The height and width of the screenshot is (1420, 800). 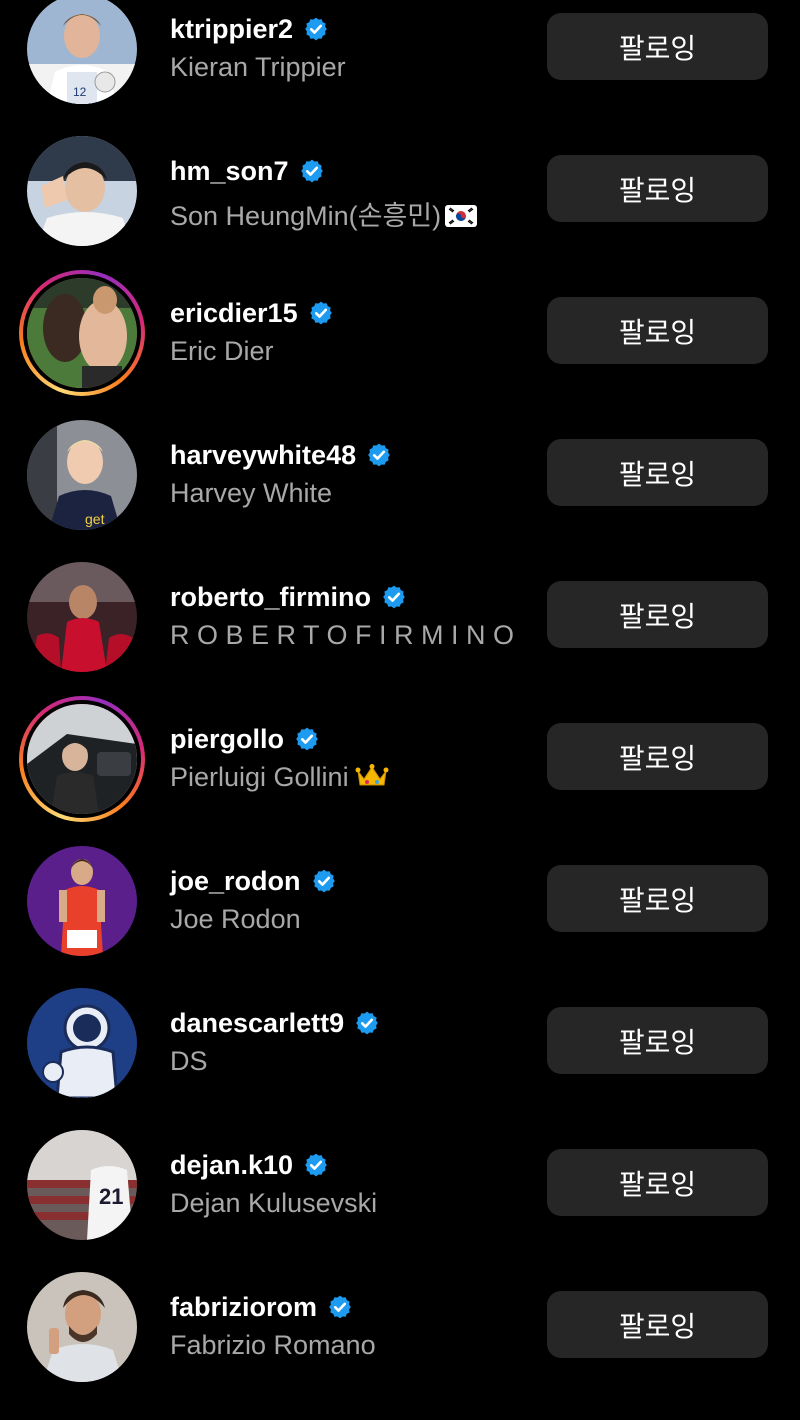 What do you see at coordinates (400, 1346) in the screenshot?
I see `list-item: fabriziorom Fabrizio Romano 팔로잉` at bounding box center [400, 1346].